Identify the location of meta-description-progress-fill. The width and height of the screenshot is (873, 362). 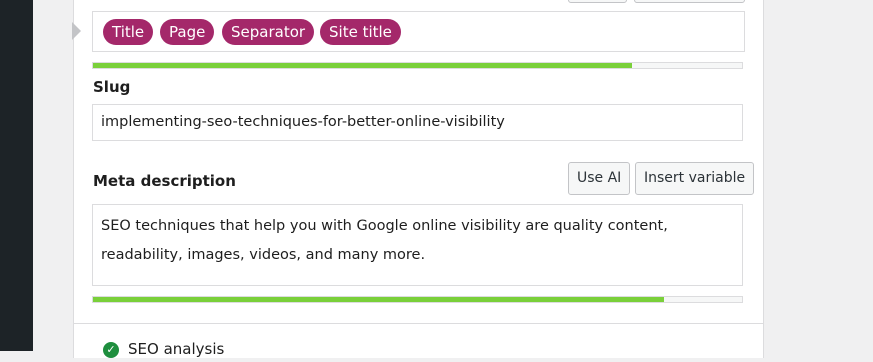
(379, 299).